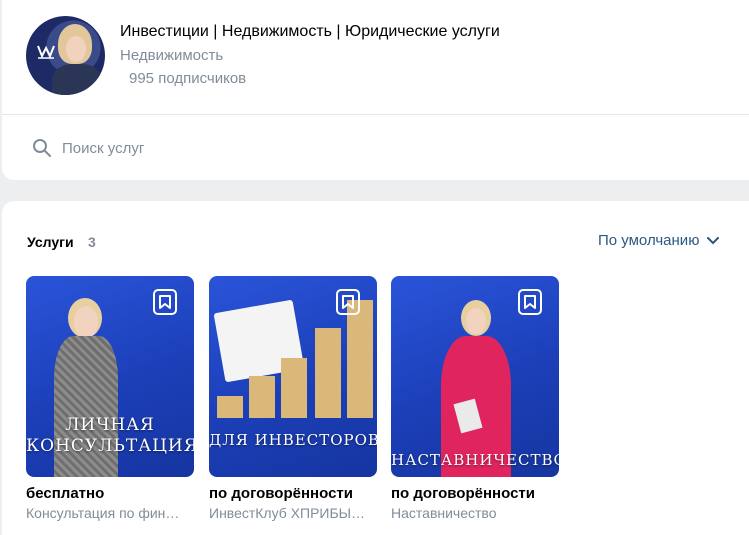 This screenshot has width=749, height=535. What do you see at coordinates (92, 242) in the screenshot?
I see `services-count: 3` at bounding box center [92, 242].